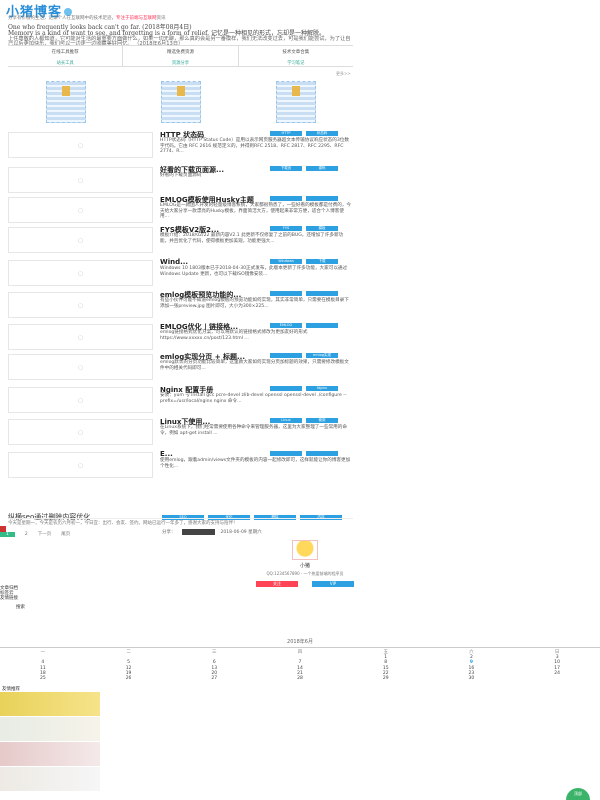  Describe the element at coordinates (45, 534) in the screenshot. I see `pager-item: 下一页` at that location.